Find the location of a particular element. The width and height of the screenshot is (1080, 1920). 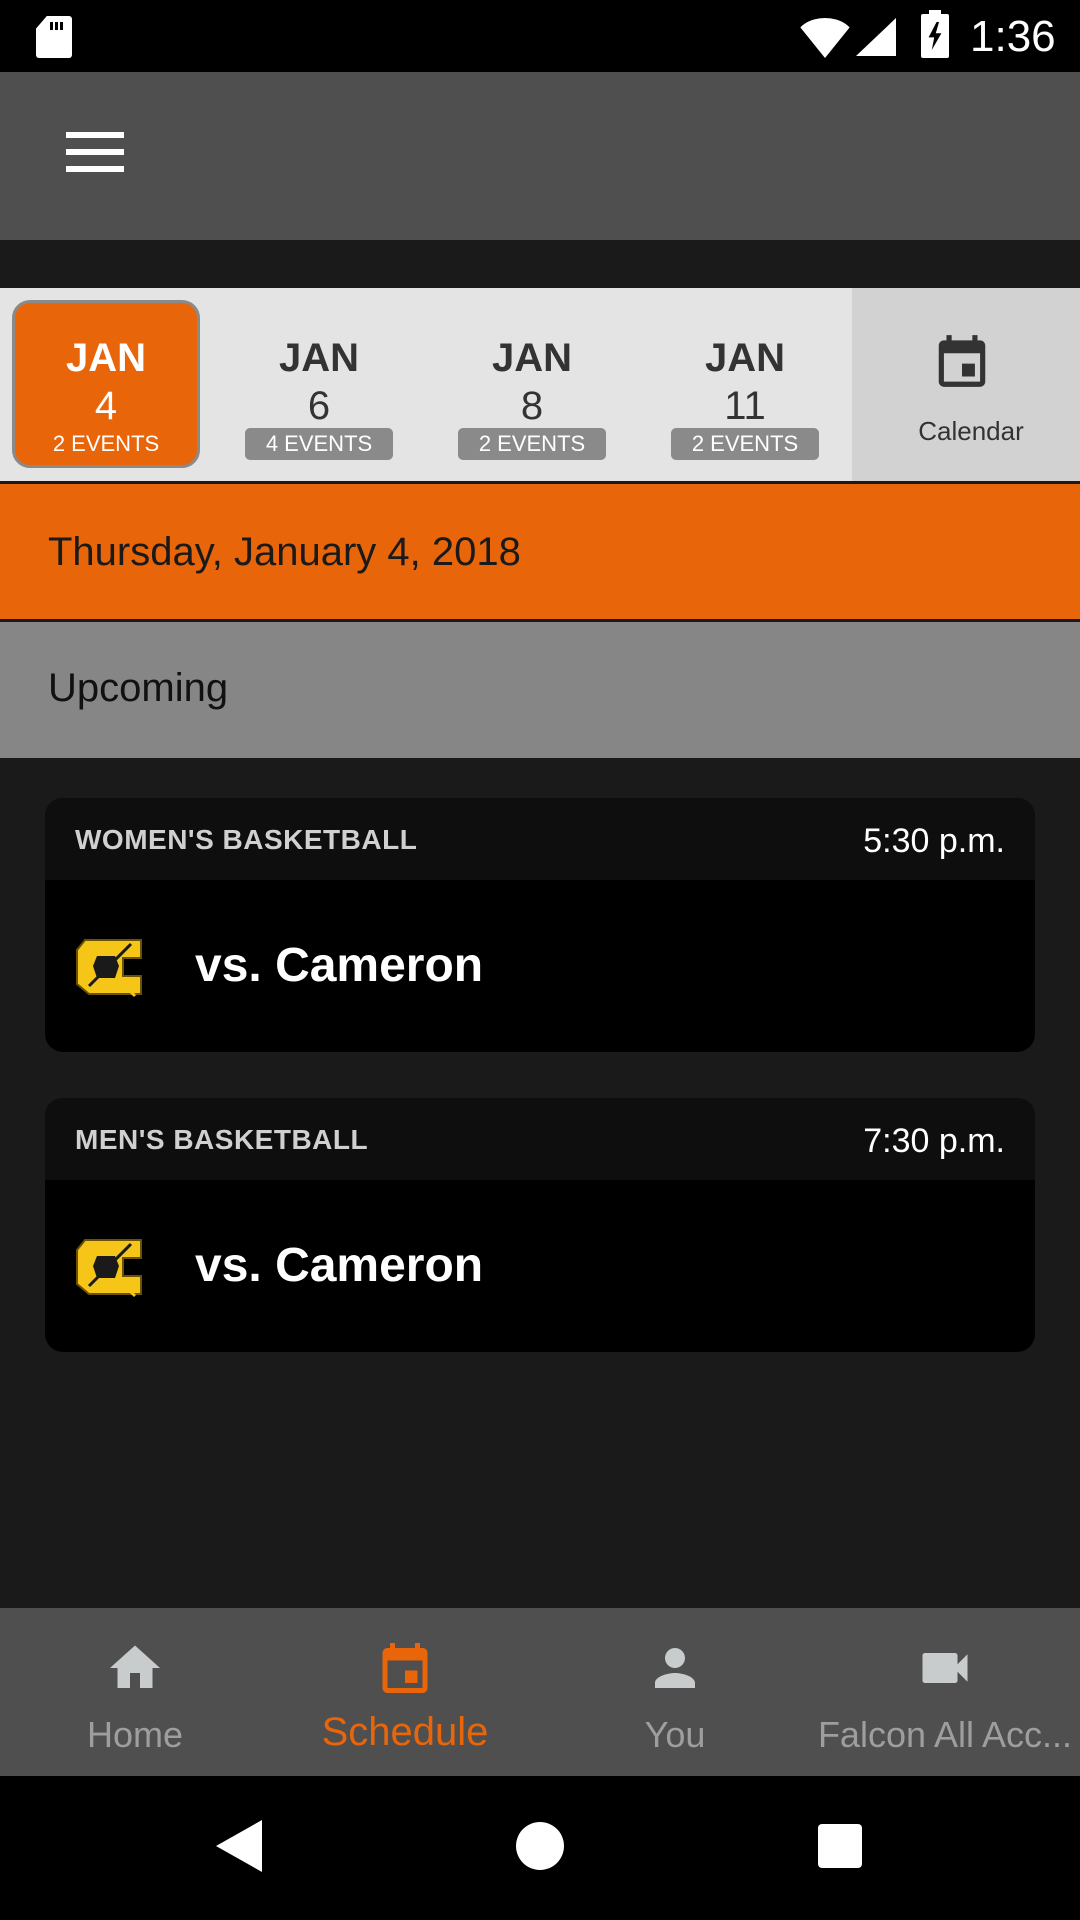

event-time: 5:30 p.m. is located at coordinates (934, 841).